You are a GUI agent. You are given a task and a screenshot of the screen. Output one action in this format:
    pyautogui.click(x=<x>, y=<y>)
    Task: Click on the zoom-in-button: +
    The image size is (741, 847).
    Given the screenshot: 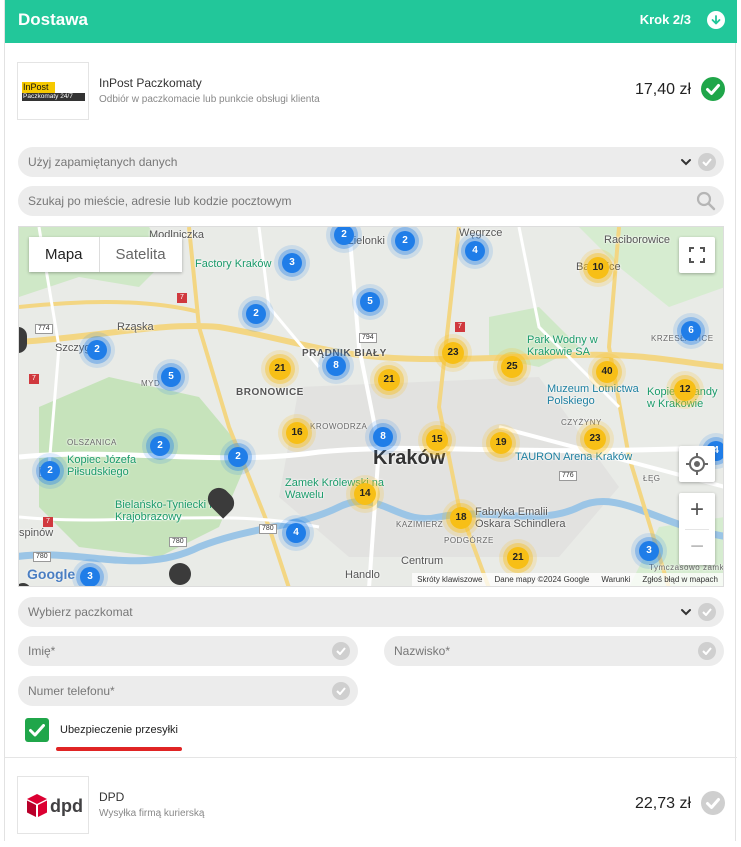 What is the action you would take?
    pyautogui.click(x=697, y=511)
    